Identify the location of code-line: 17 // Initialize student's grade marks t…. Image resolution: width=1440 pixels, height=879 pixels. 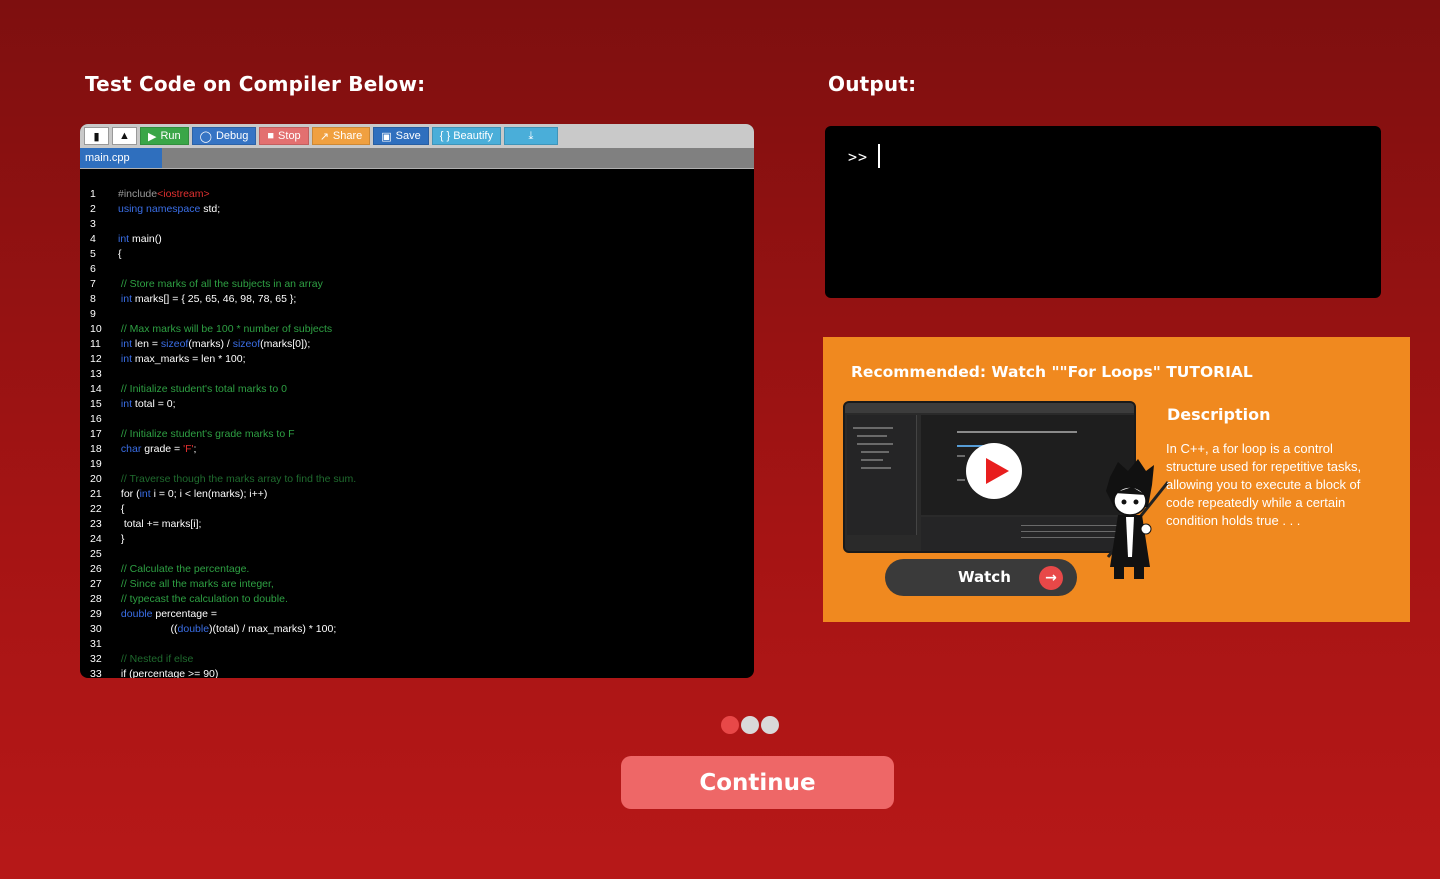
(417, 435).